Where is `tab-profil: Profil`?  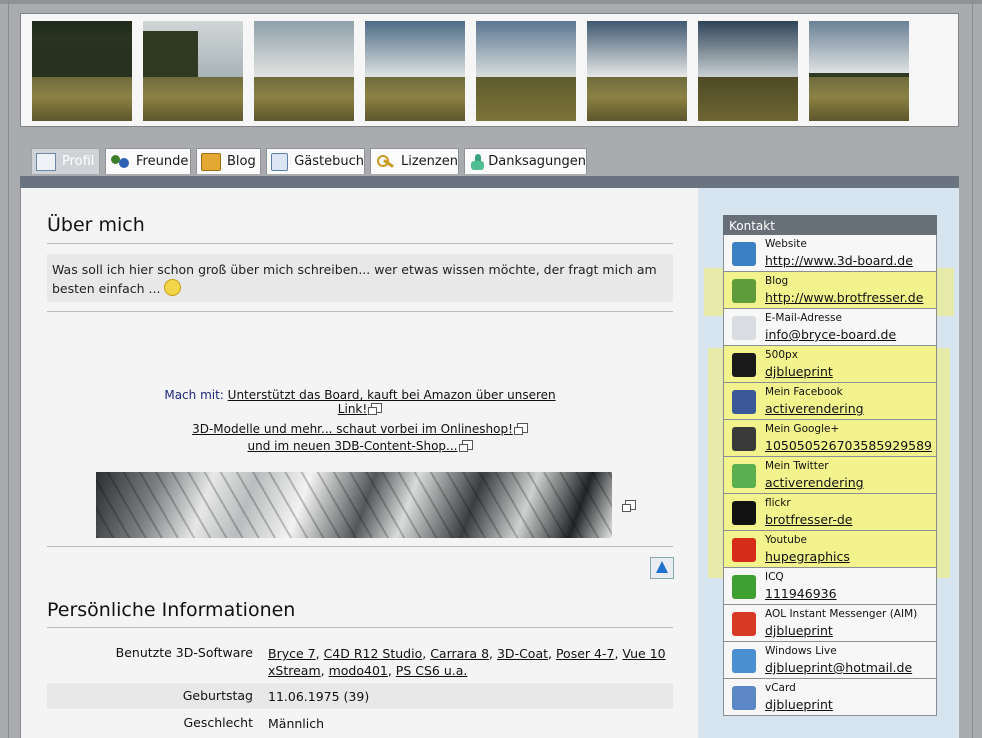
tab-profil: Profil is located at coordinates (65, 161).